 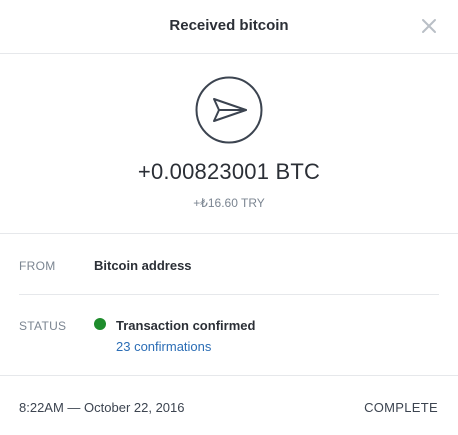 What do you see at coordinates (229, 294) in the screenshot?
I see `row-divider` at bounding box center [229, 294].